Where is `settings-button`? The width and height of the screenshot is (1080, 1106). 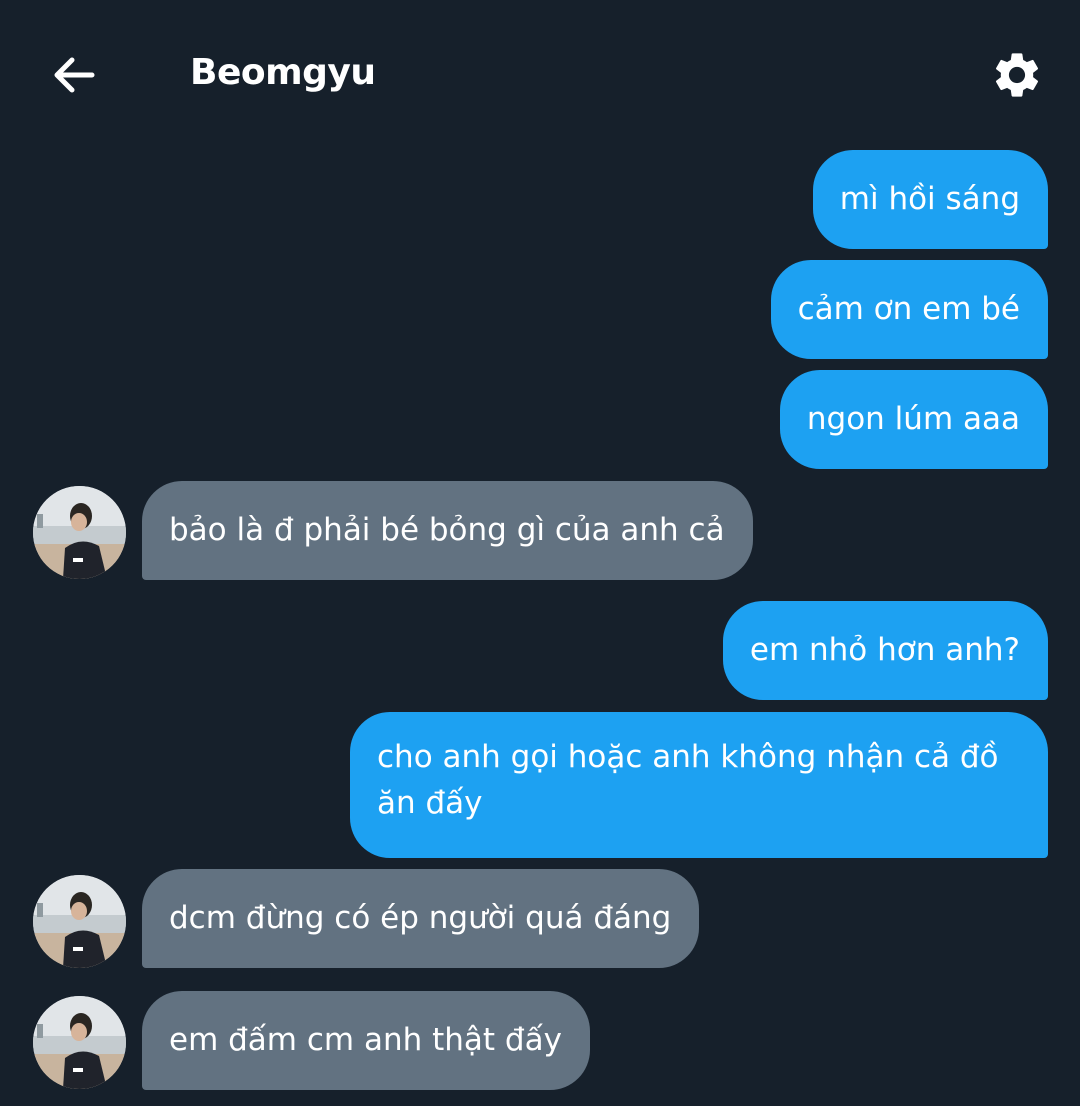 settings-button is located at coordinates (1017, 75).